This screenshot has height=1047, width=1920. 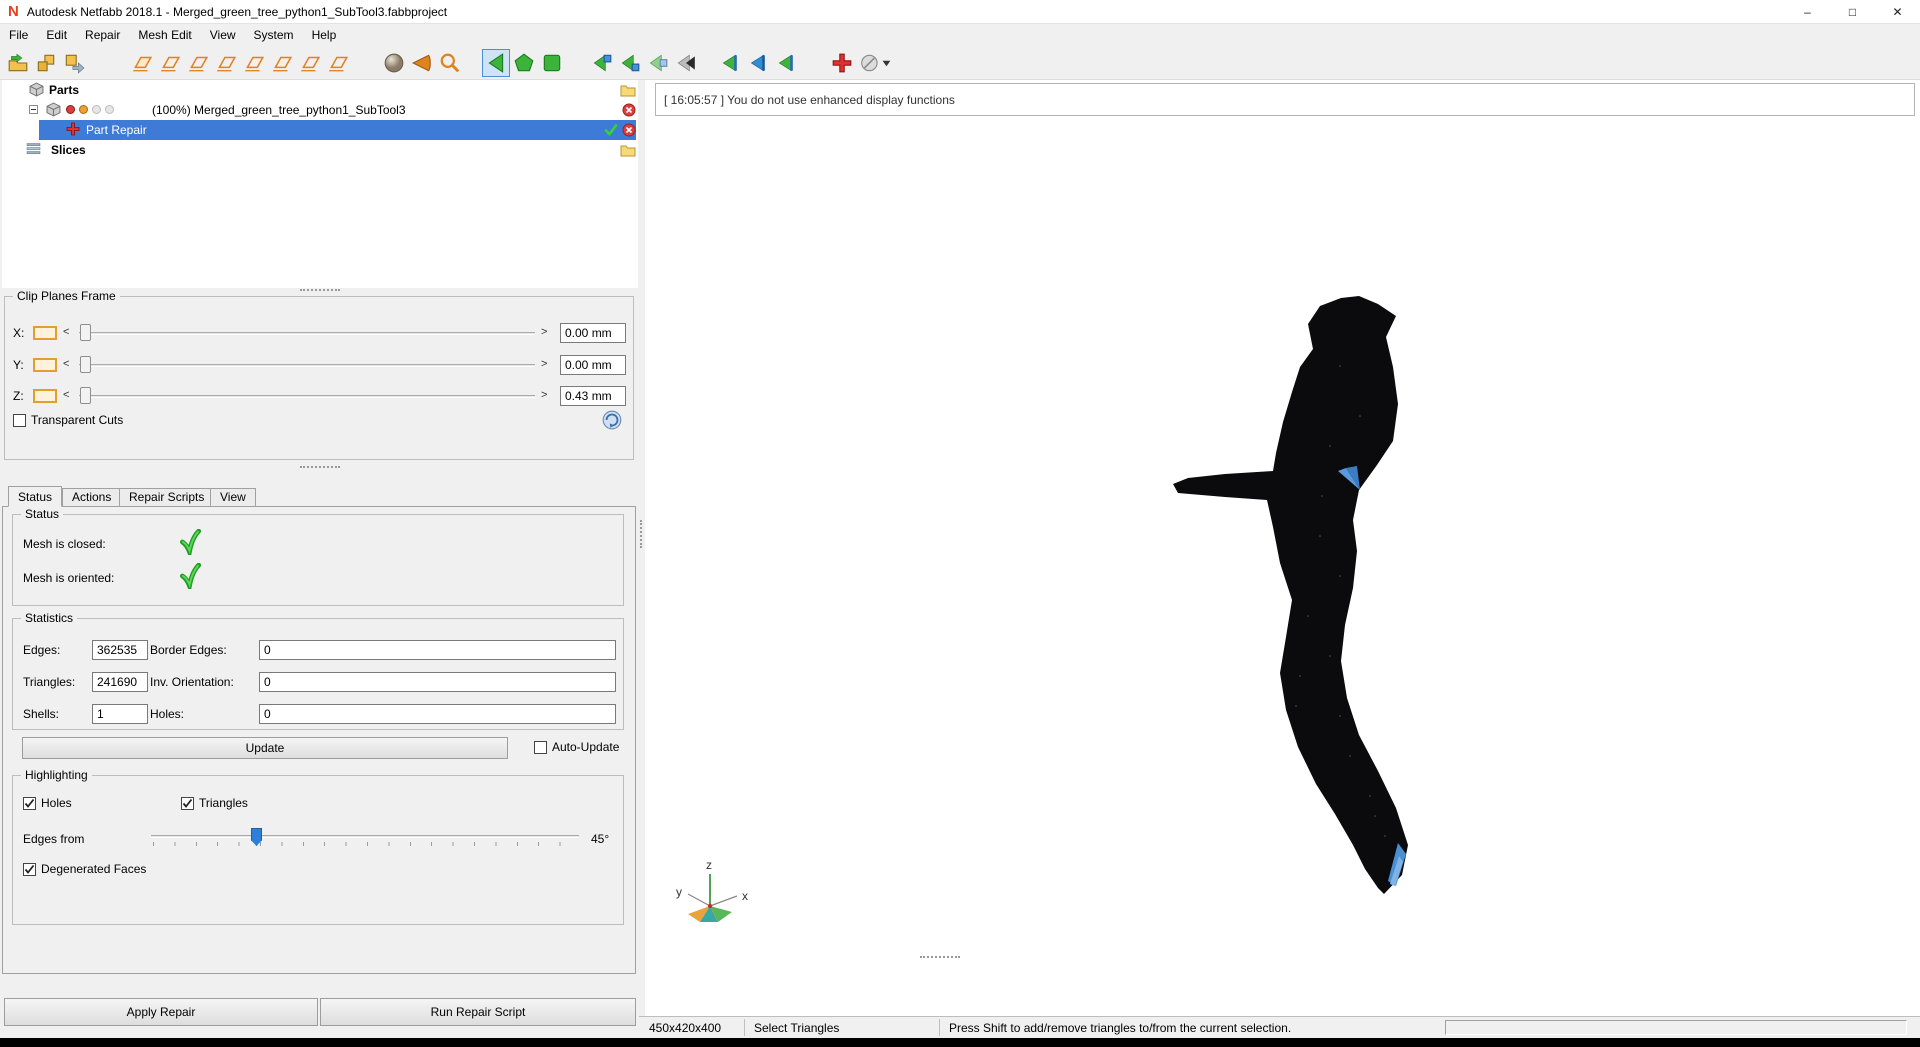 I want to click on z-clip-value-input, so click(x=593, y=396).